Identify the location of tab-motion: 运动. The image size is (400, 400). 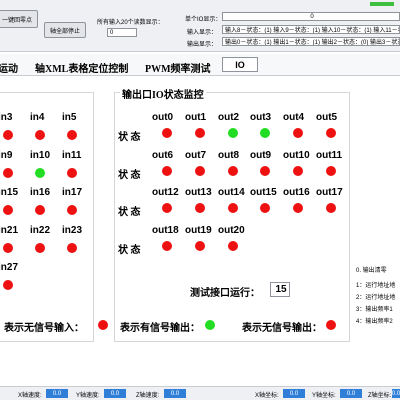
(9, 67).